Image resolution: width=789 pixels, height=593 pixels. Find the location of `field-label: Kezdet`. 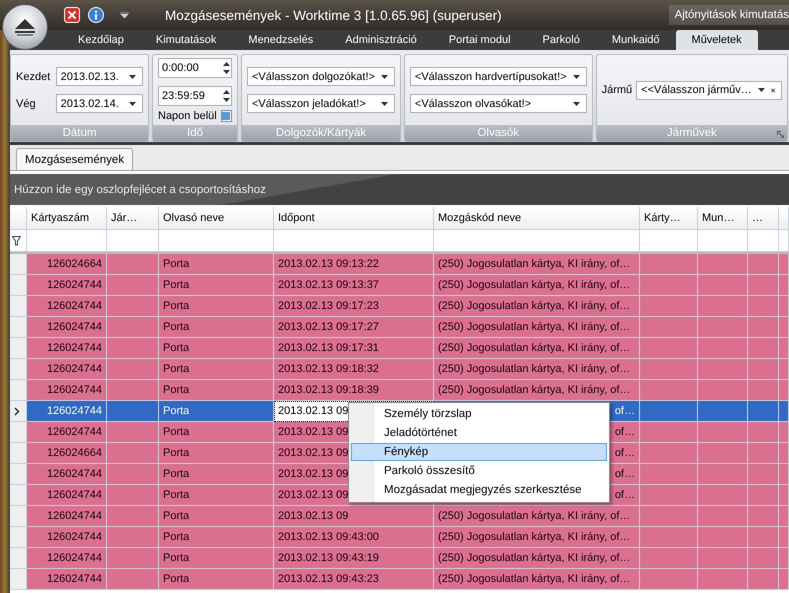

field-label: Kezdet is located at coordinates (34, 76).